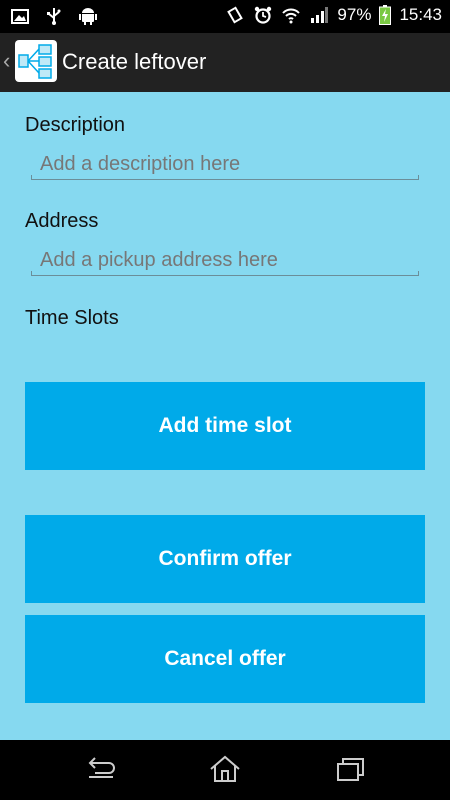 Image resolution: width=450 pixels, height=800 pixels. Describe the element at coordinates (225, 426) in the screenshot. I see `add-time-slot-button: Add time slot` at that location.